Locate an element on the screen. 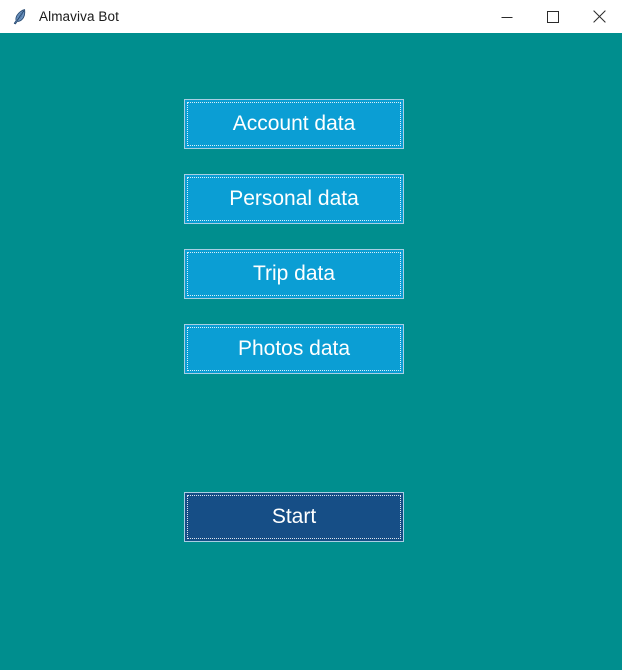 Image resolution: width=622 pixels, height=670 pixels. maximize-button is located at coordinates (553, 16).